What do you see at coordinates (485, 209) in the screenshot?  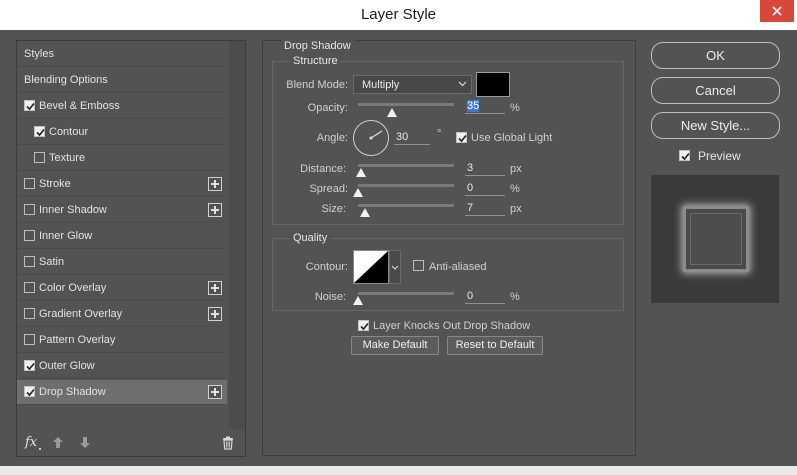 I see `size-field: 7` at bounding box center [485, 209].